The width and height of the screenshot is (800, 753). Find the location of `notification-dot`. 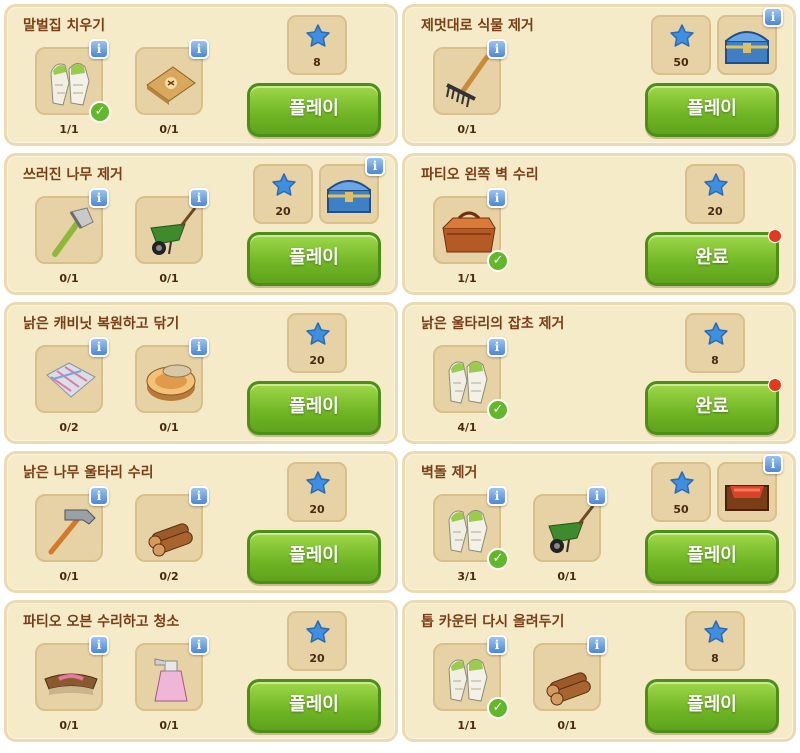

notification-dot is located at coordinates (775, 236).